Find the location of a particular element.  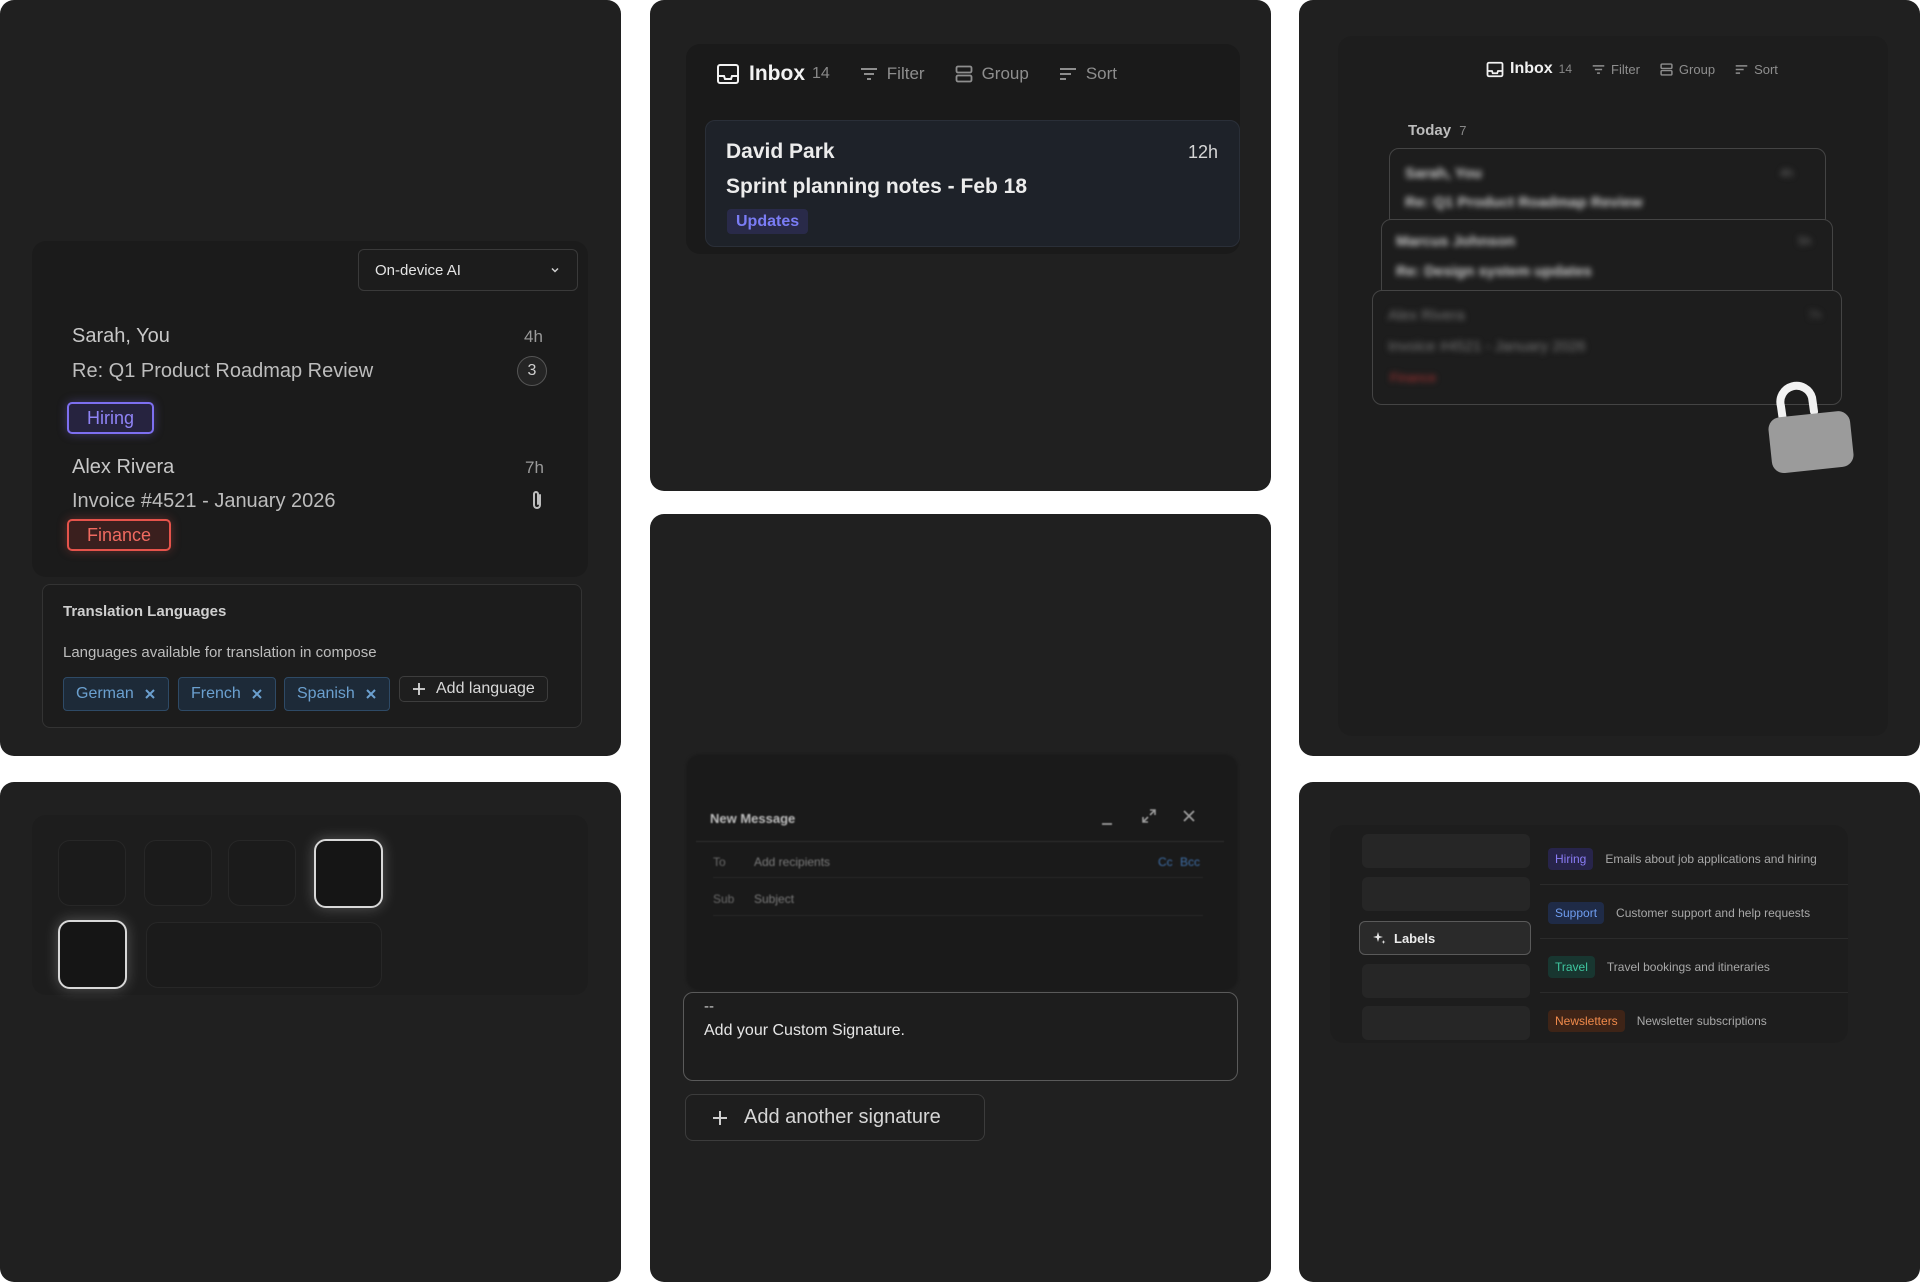

language-name: Spanish is located at coordinates (326, 693).